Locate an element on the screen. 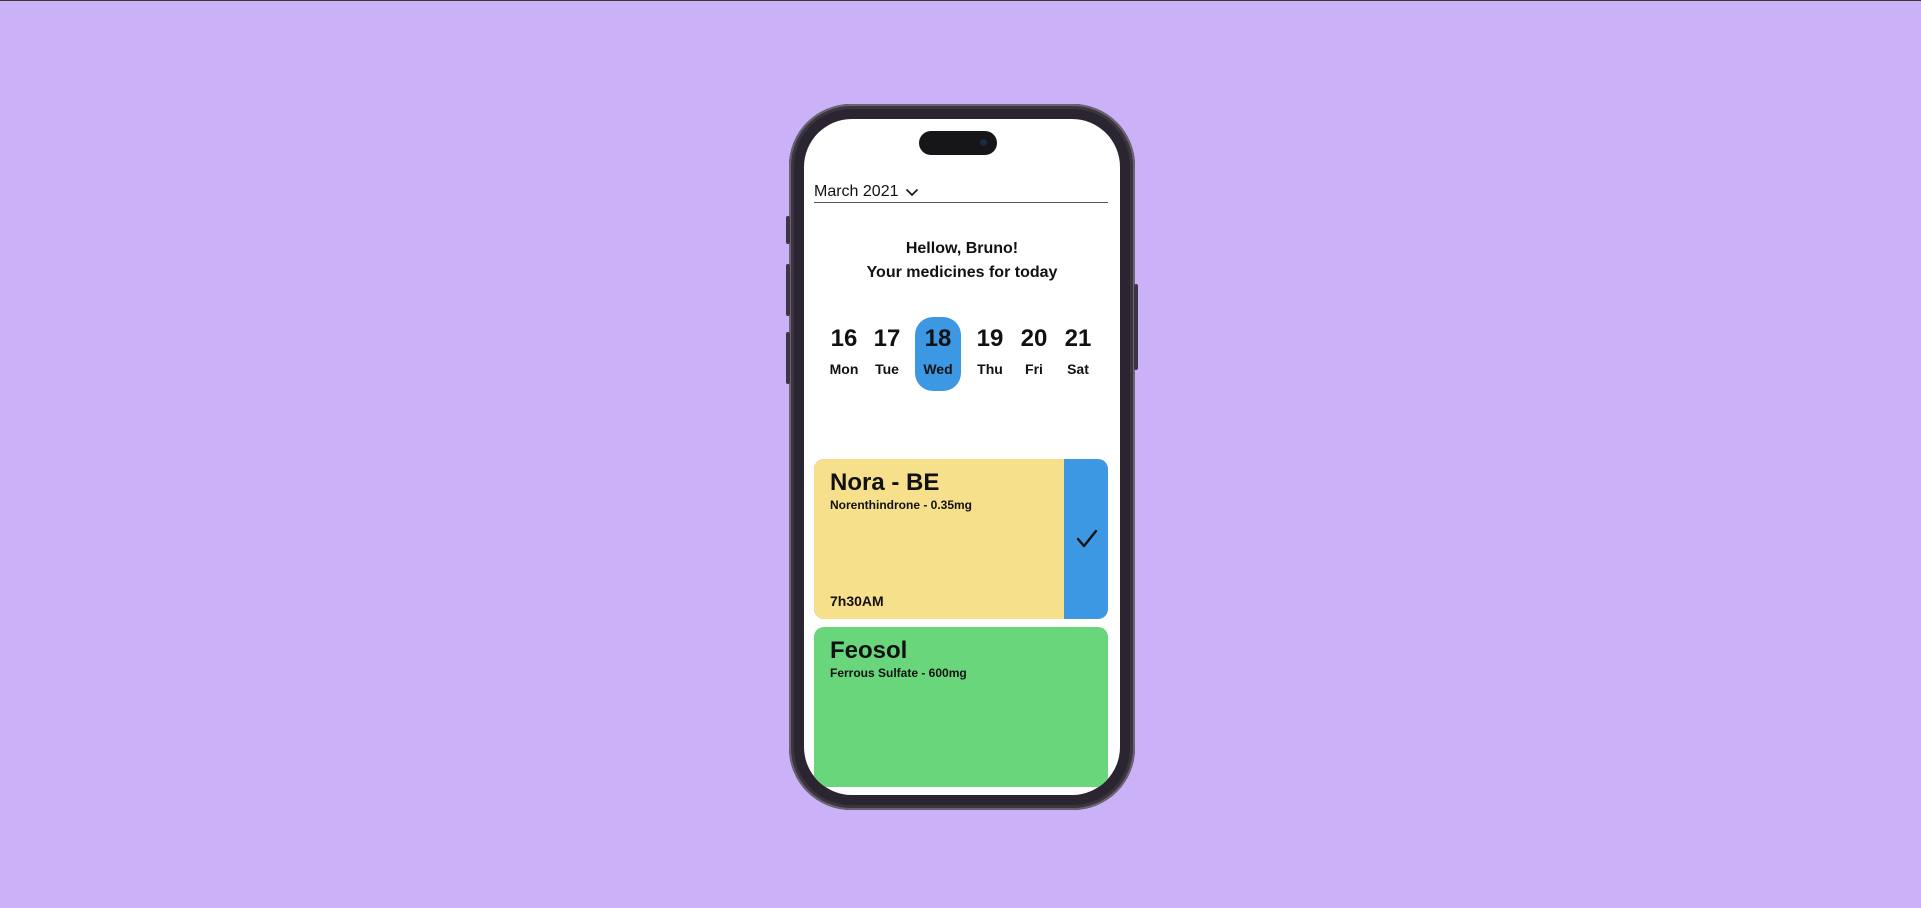 This screenshot has height=908, width=1921. day-number: 20 is located at coordinates (1034, 338).